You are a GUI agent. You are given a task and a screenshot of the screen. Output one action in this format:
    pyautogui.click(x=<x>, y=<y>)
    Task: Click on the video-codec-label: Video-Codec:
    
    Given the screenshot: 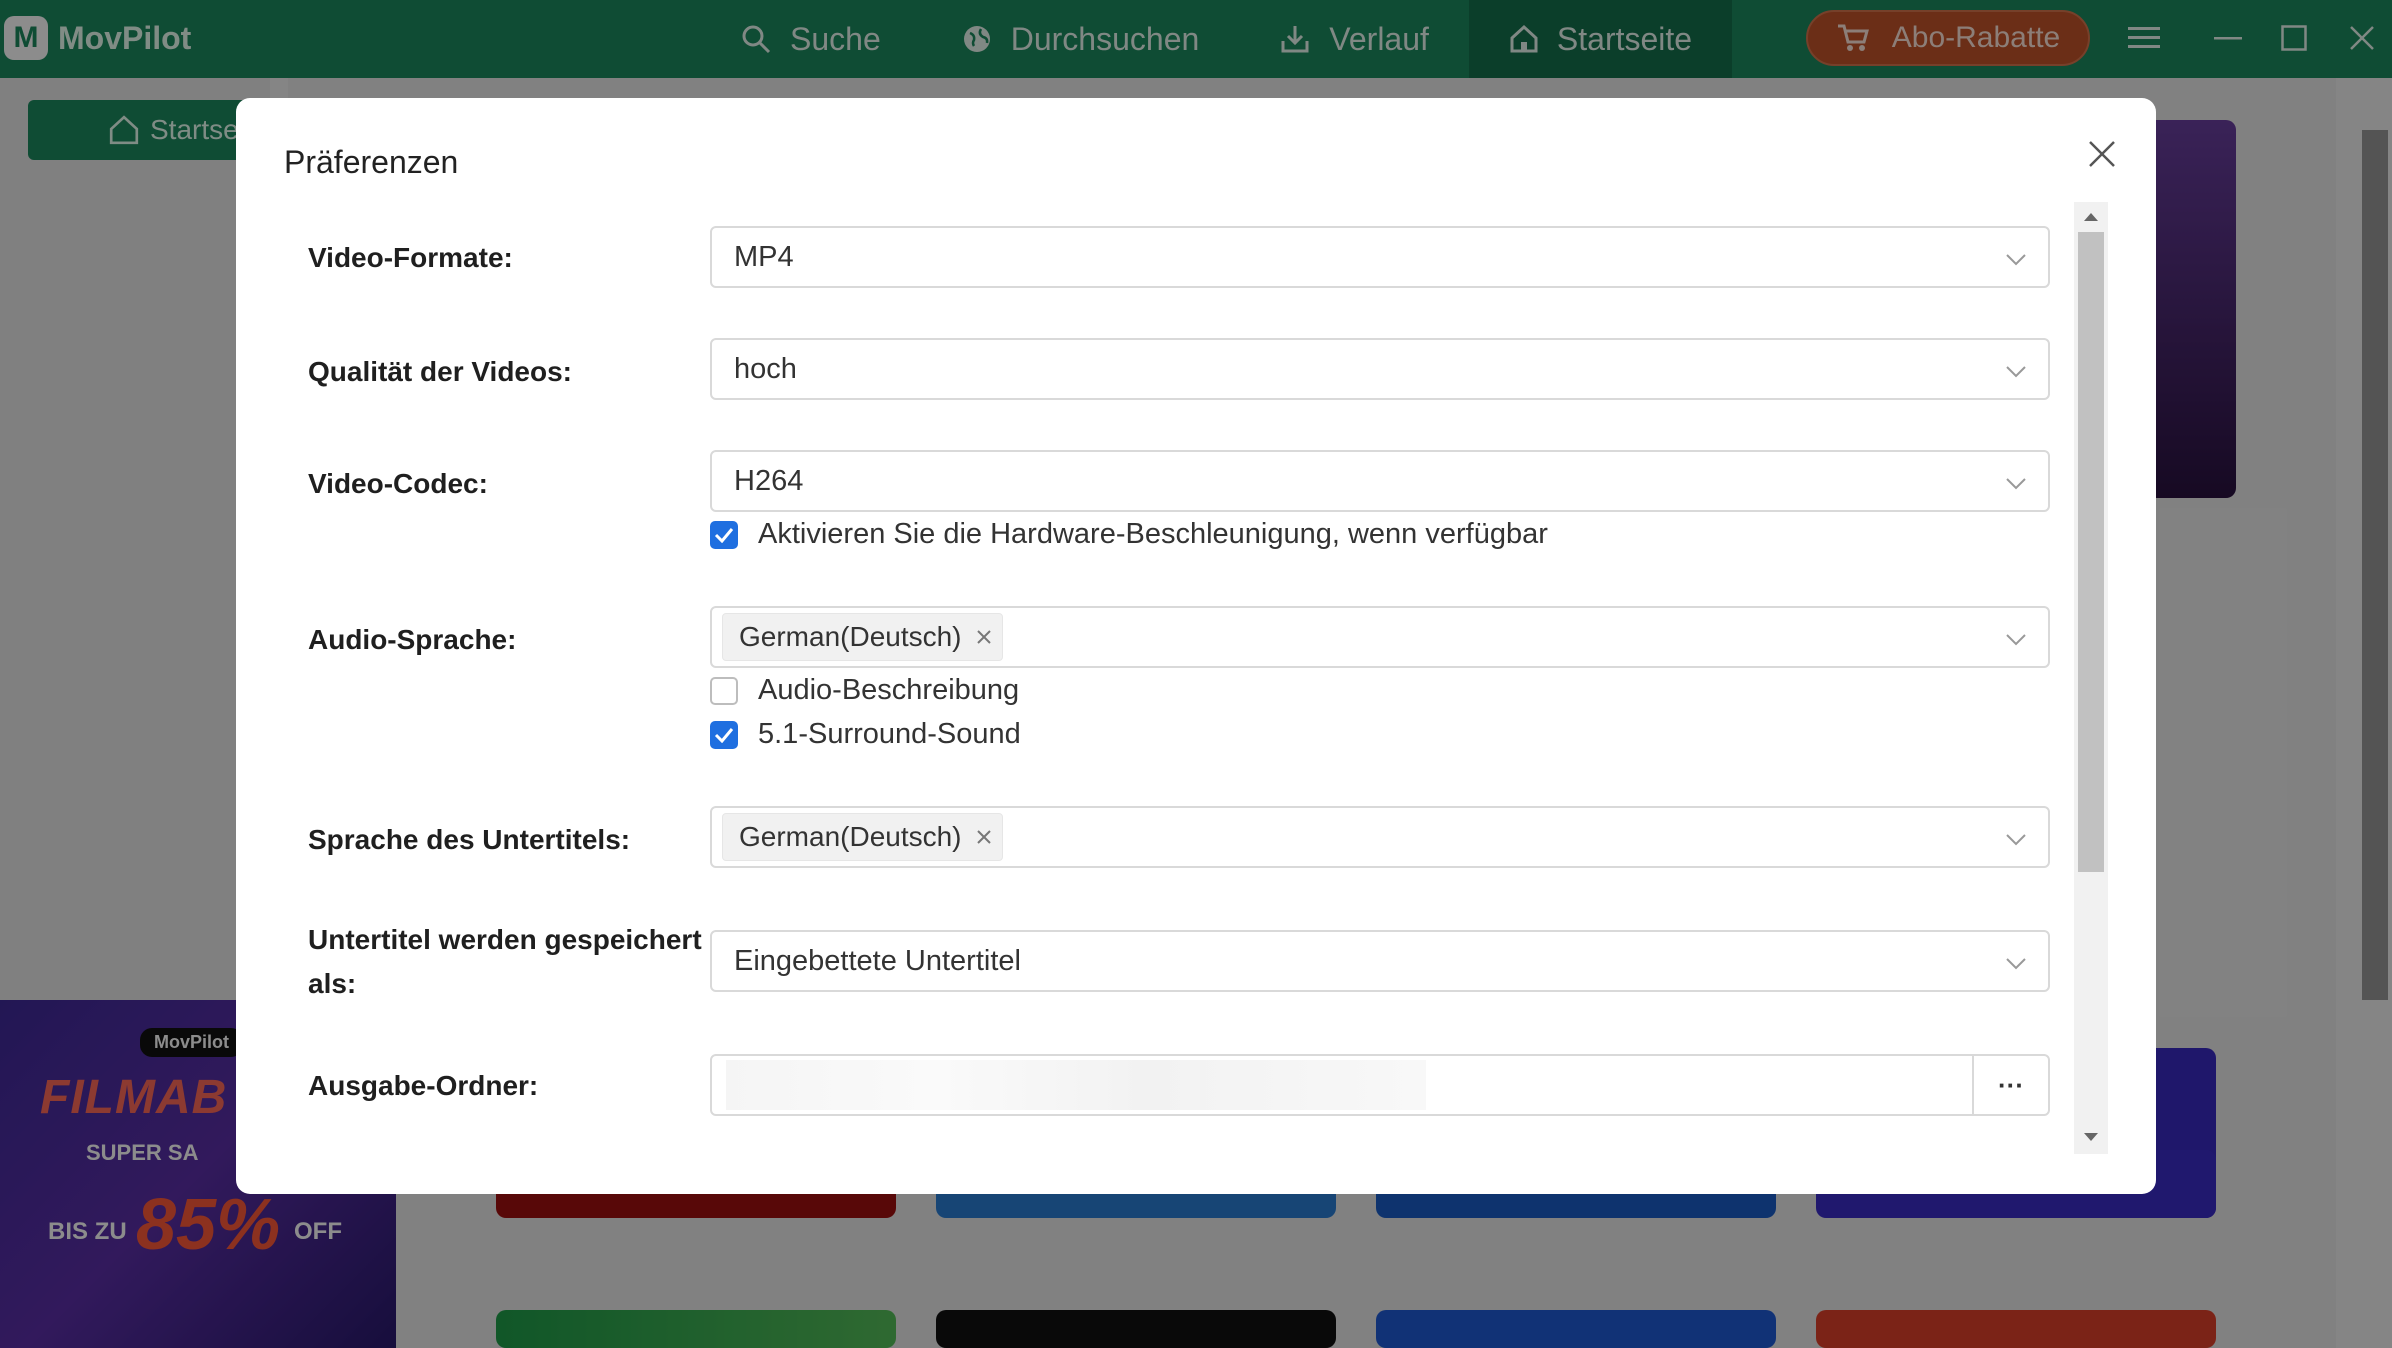 What is the action you would take?
    pyautogui.click(x=398, y=483)
    